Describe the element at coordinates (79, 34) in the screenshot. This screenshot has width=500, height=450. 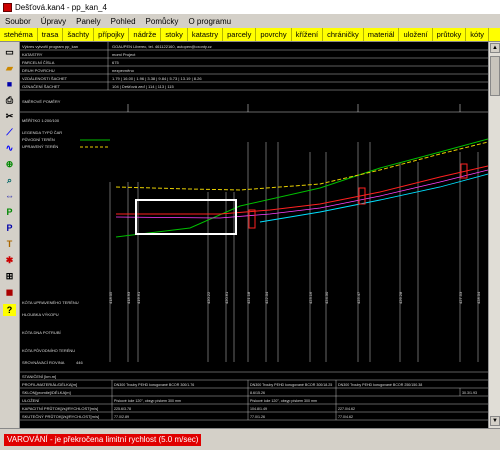
I see `tab-sachty: šachty` at that location.